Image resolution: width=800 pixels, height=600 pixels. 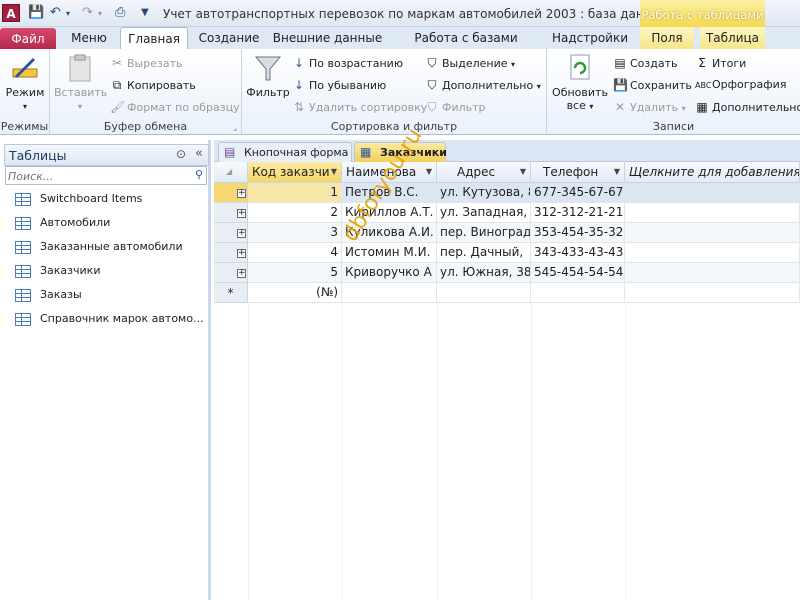 What do you see at coordinates (578, 172) in the screenshot?
I see `column-header-phone: Телефон ▼` at bounding box center [578, 172].